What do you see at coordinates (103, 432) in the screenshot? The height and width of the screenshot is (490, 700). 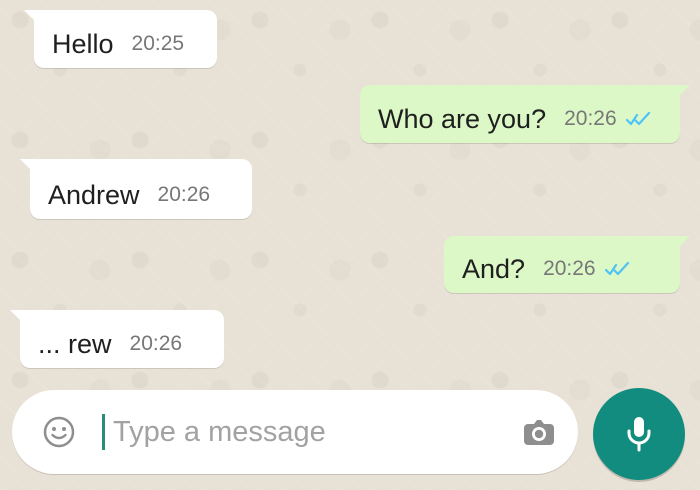 I see `text-cursor` at bounding box center [103, 432].